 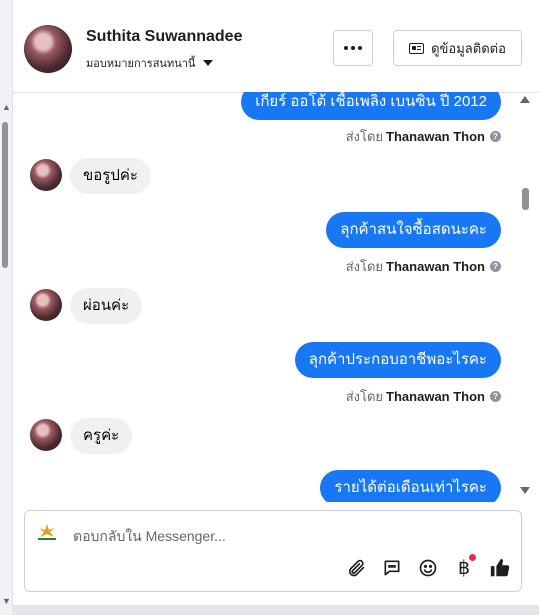 What do you see at coordinates (110, 176) in the screenshot?
I see `incoming-message: ขอรูปค่ะ` at bounding box center [110, 176].